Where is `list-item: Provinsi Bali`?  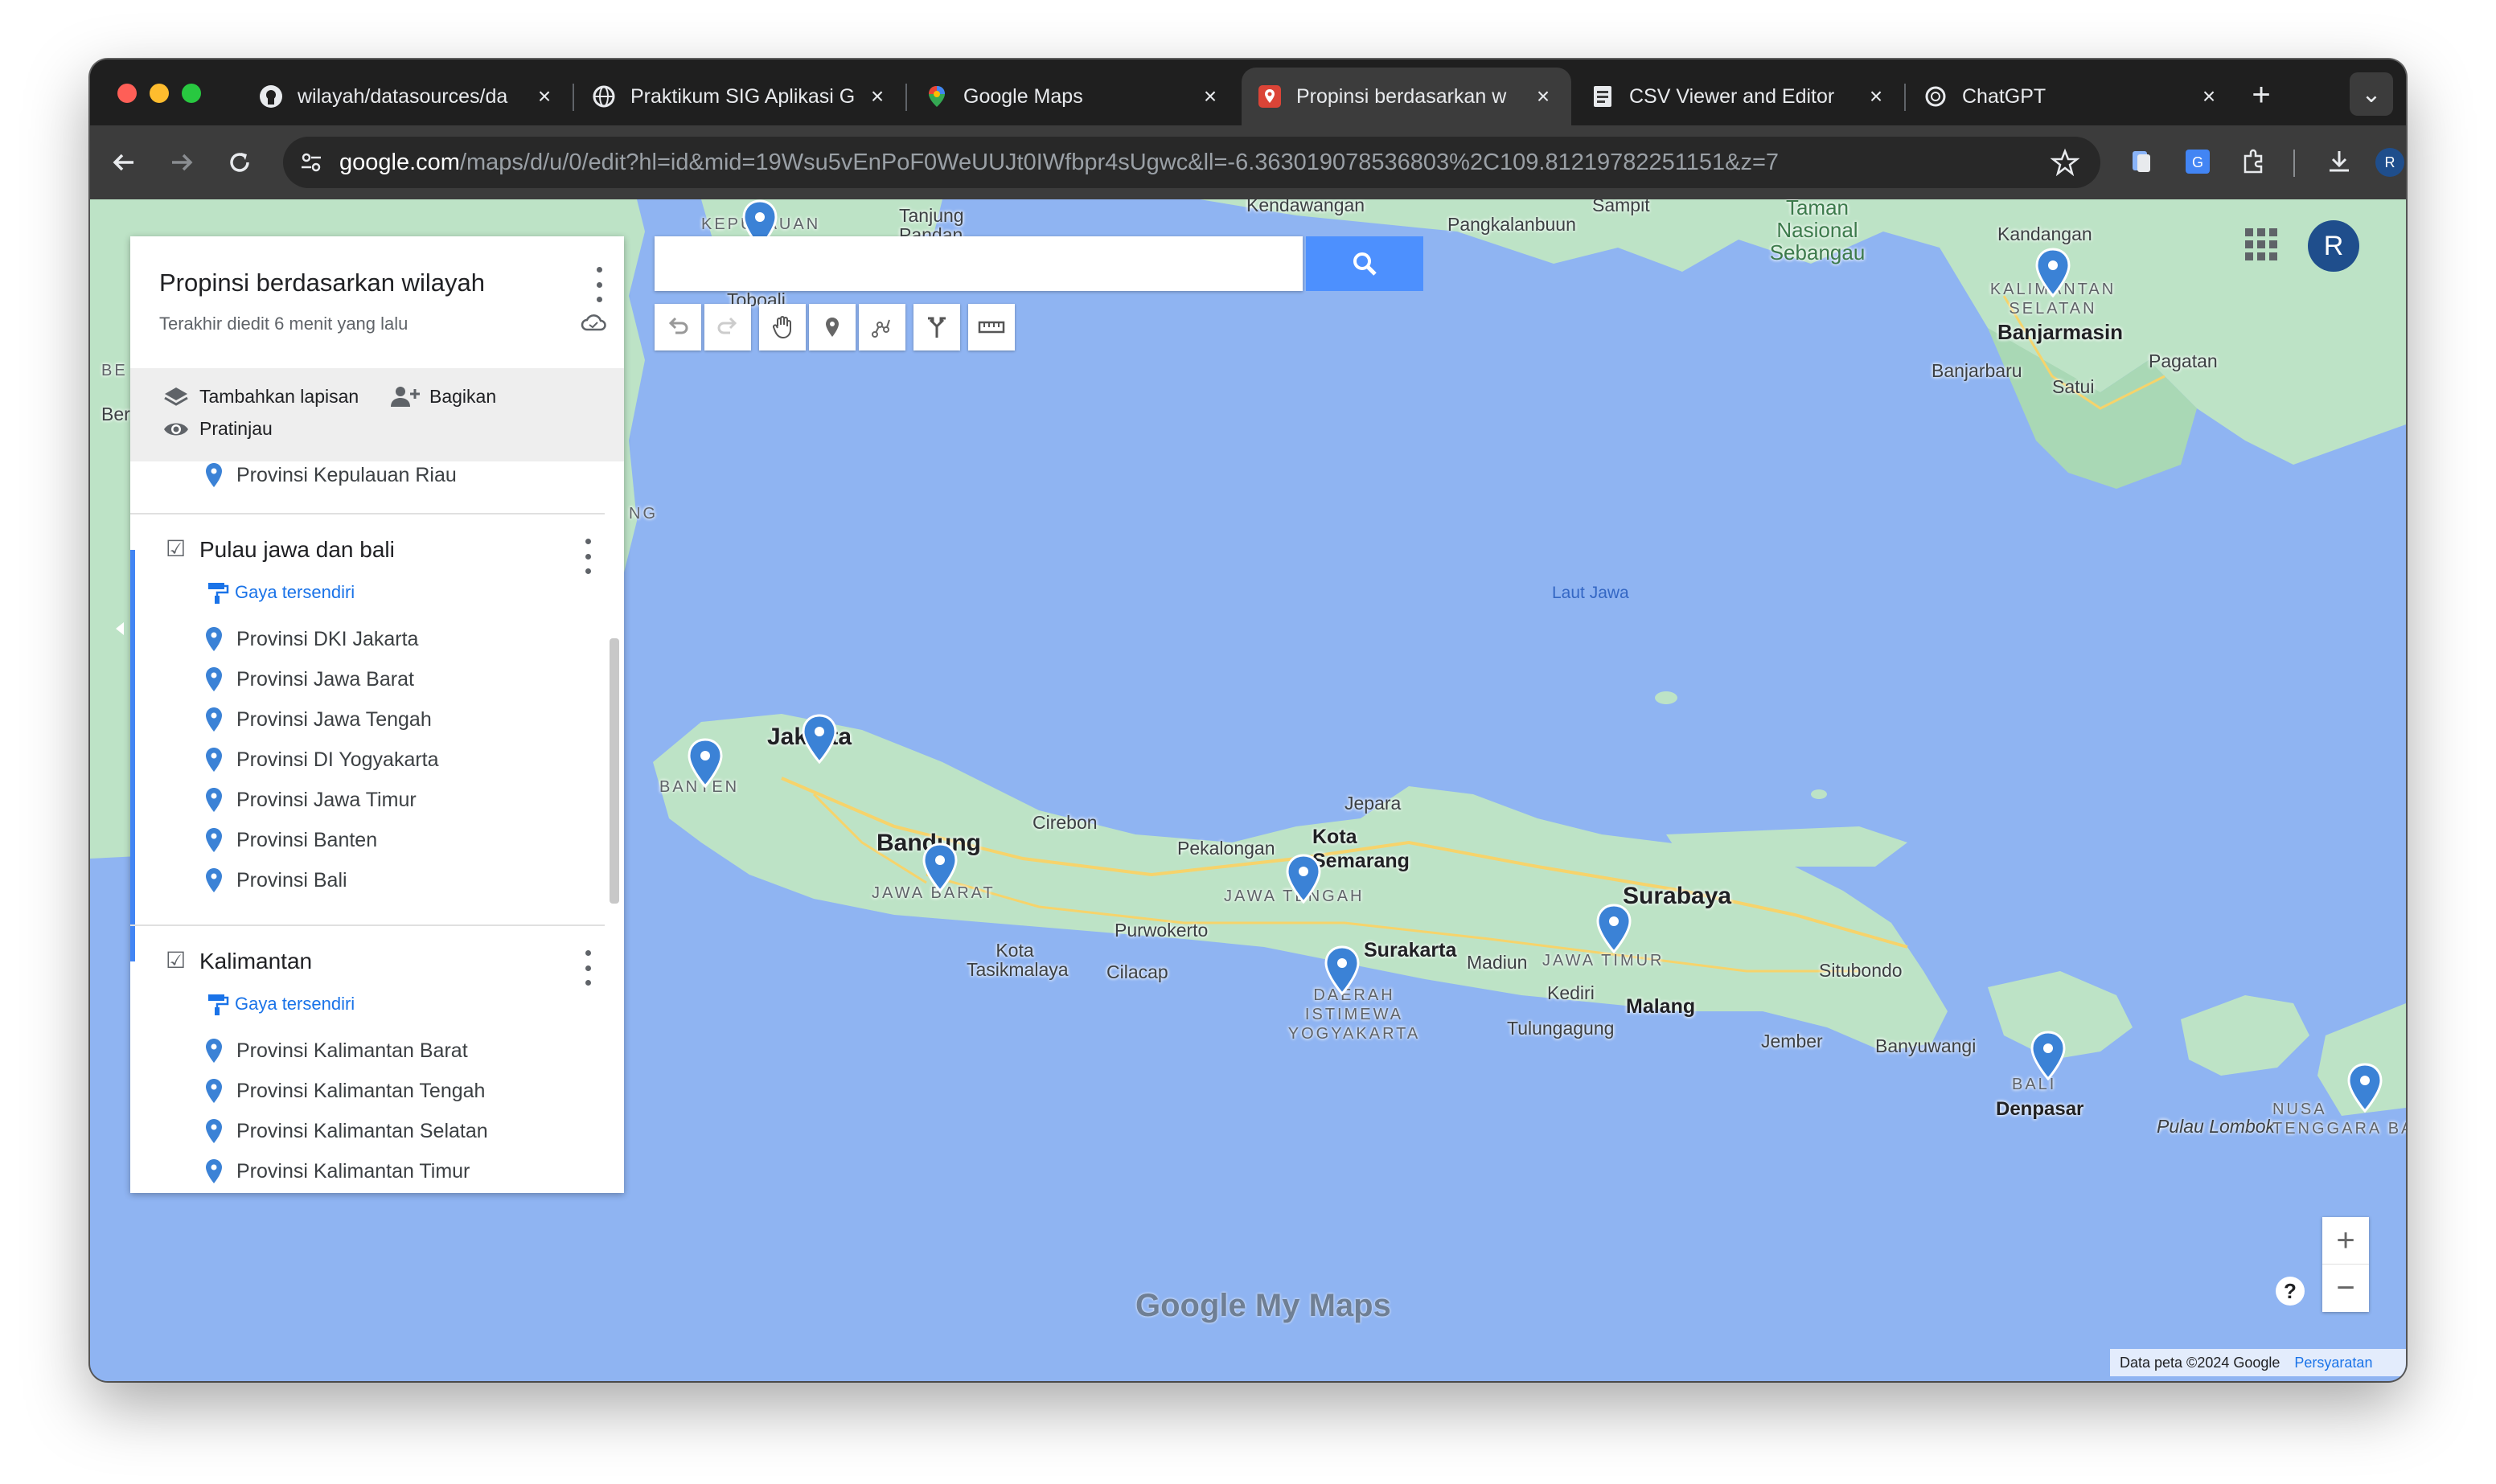
list-item: Provinsi Bali is located at coordinates (275, 881).